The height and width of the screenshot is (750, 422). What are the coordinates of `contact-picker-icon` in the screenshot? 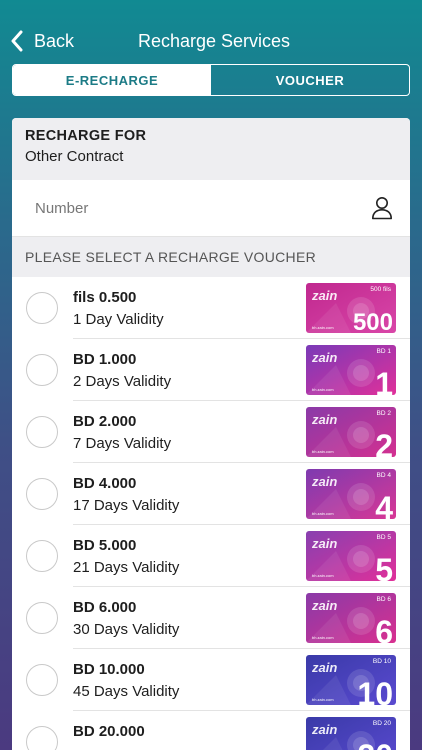 It's located at (382, 208).